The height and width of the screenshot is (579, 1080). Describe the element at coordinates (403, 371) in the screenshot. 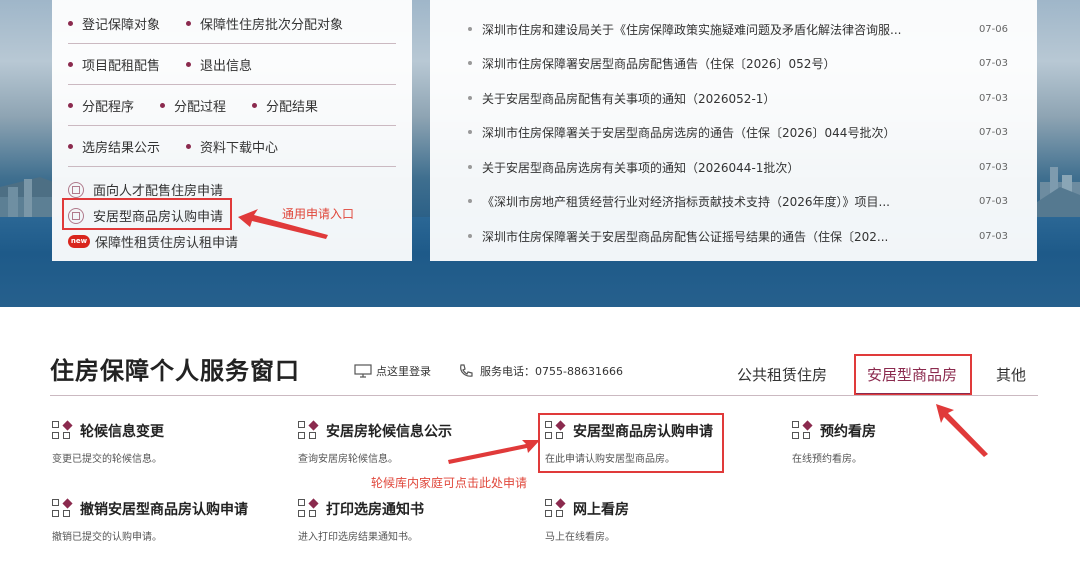

I see `login-label: 点这里登录` at that location.